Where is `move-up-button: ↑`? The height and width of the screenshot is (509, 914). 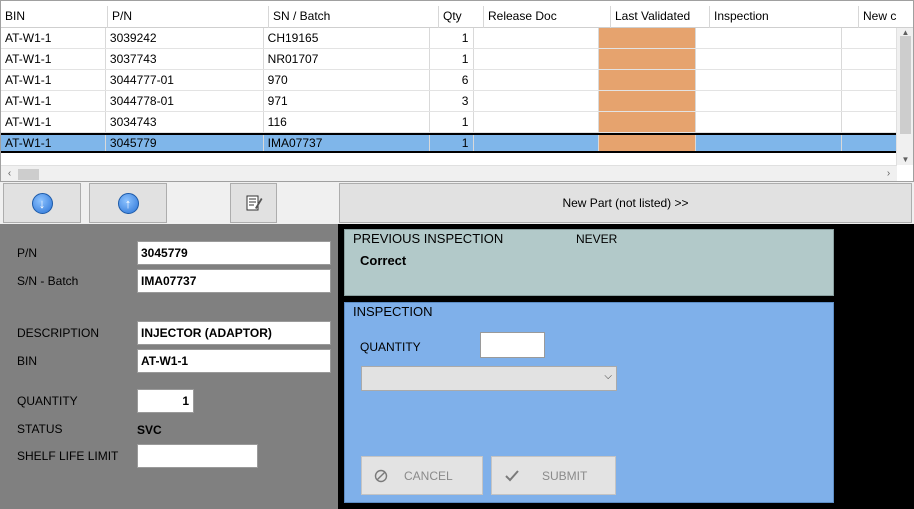 move-up-button: ↑ is located at coordinates (128, 203).